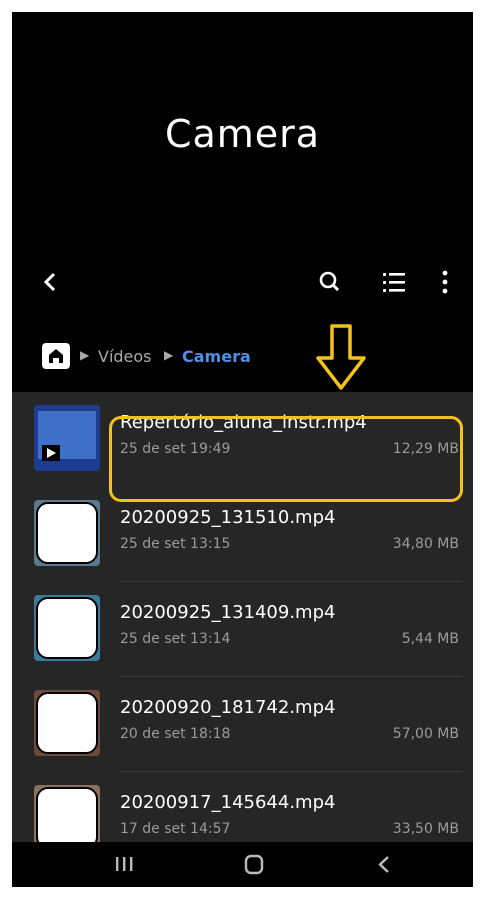  Describe the element at coordinates (425, 829) in the screenshot. I see `file-size: 33,50 MB` at that location.